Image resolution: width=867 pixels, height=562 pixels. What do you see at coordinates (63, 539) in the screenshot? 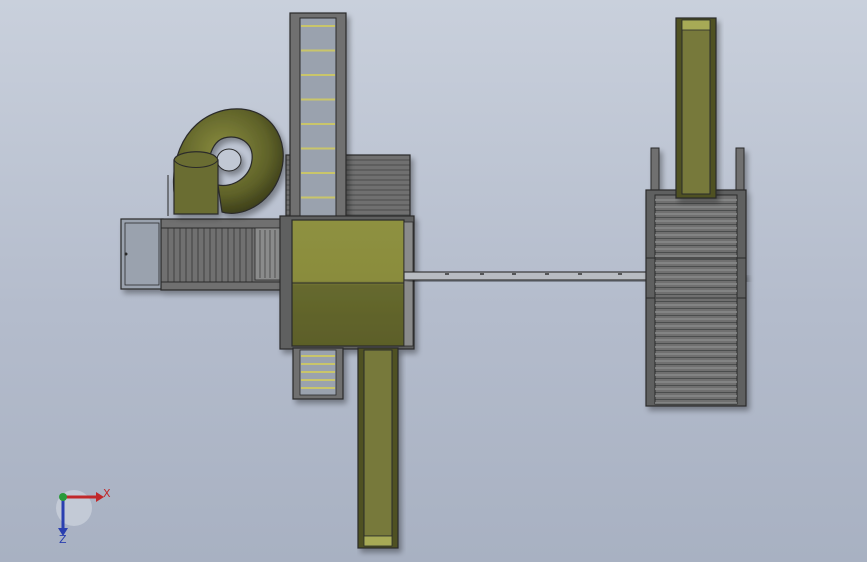
I see `z-axis-label: Z` at bounding box center [63, 539].